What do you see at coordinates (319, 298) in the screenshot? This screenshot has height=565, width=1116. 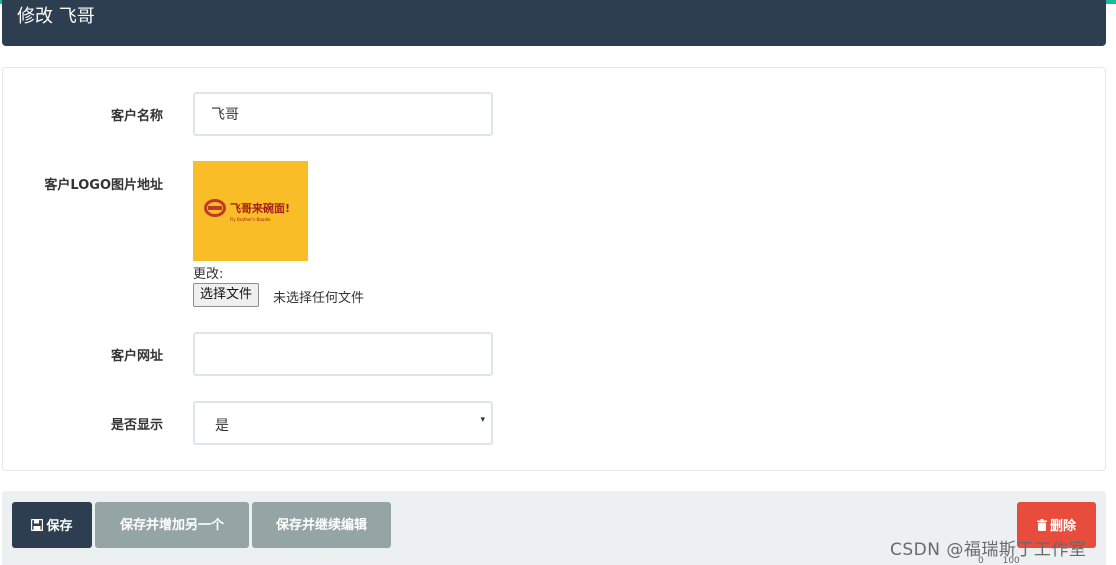 I see `file-status: 未选择任何文件` at bounding box center [319, 298].